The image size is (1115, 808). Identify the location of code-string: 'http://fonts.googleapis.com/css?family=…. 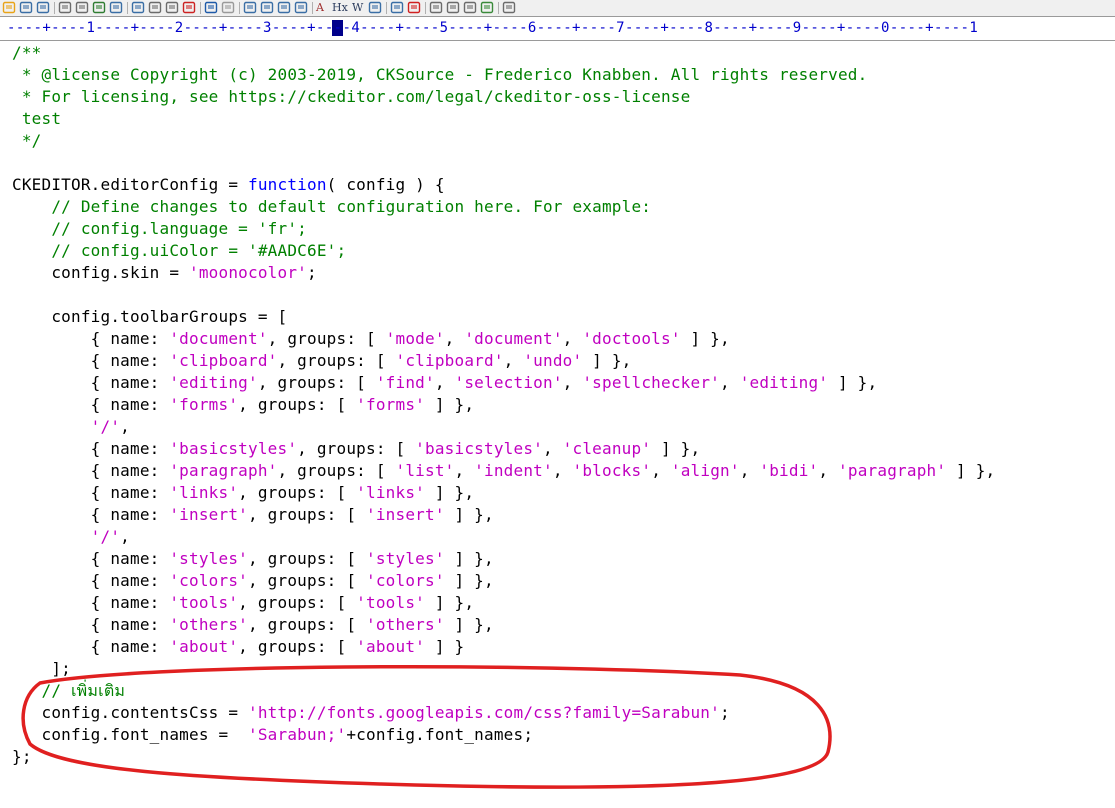
(484, 712).